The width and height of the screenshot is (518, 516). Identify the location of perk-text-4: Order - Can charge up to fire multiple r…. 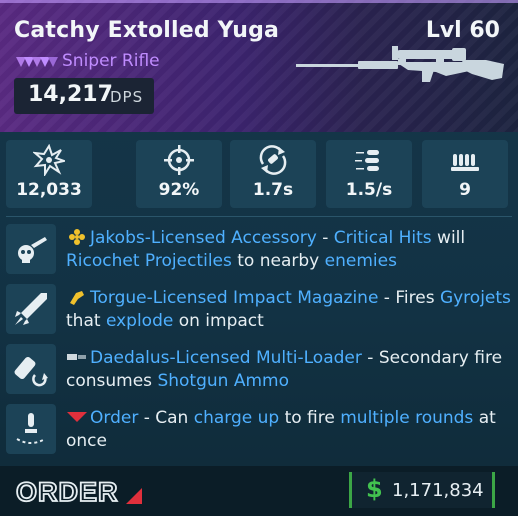
(289, 430).